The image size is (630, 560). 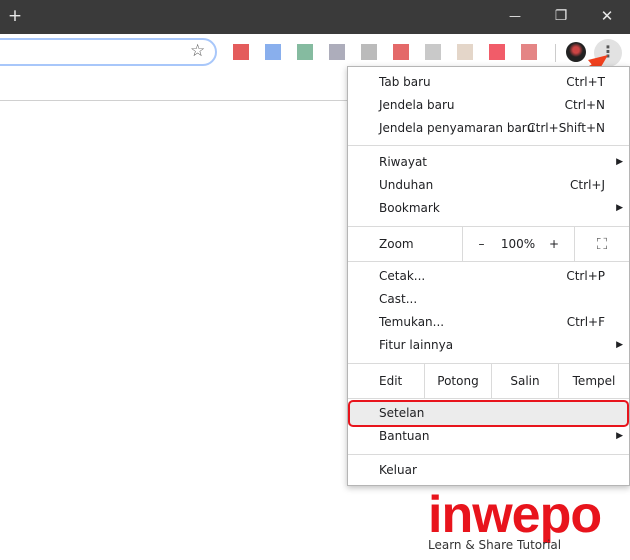 What do you see at coordinates (515, 16) in the screenshot?
I see `minimize-button: —` at bounding box center [515, 16].